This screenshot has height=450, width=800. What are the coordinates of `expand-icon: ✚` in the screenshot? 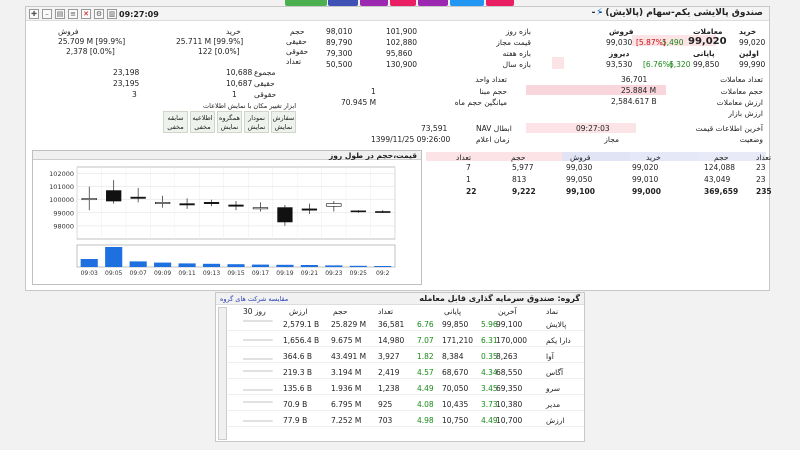 It's located at (34, 14).